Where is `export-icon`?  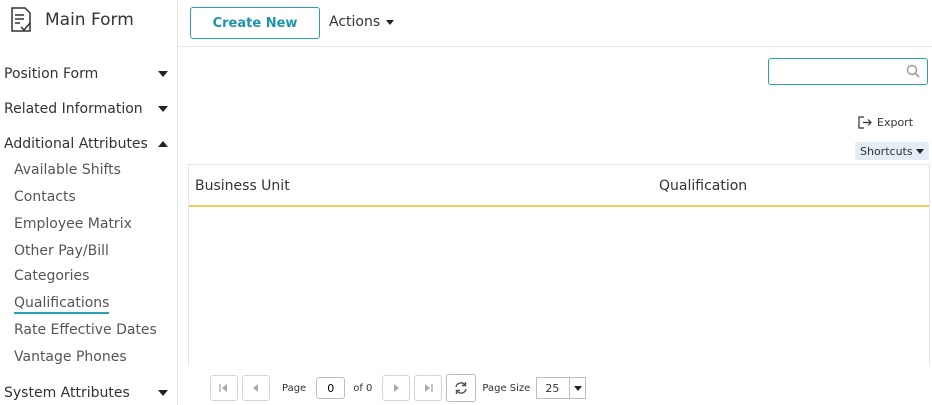 export-icon is located at coordinates (865, 122).